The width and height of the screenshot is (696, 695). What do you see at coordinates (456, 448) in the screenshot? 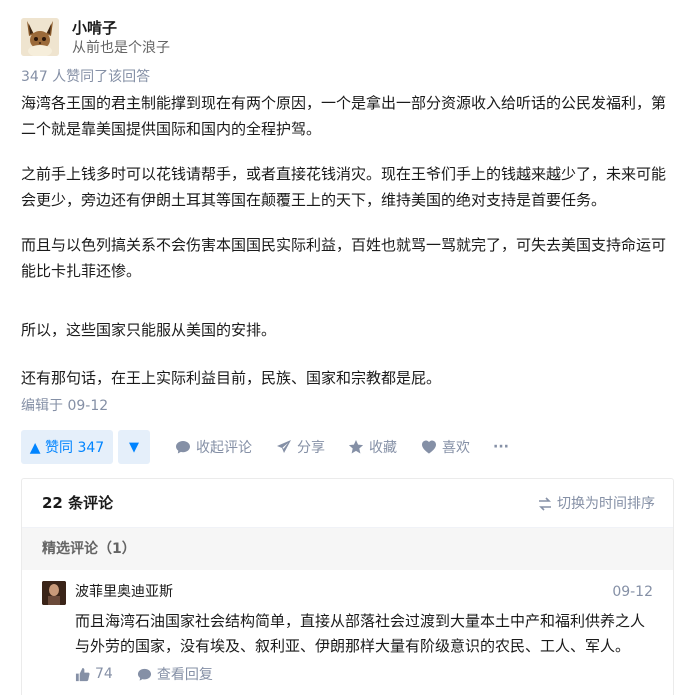
I see `like-label: 喜欢` at bounding box center [456, 448].